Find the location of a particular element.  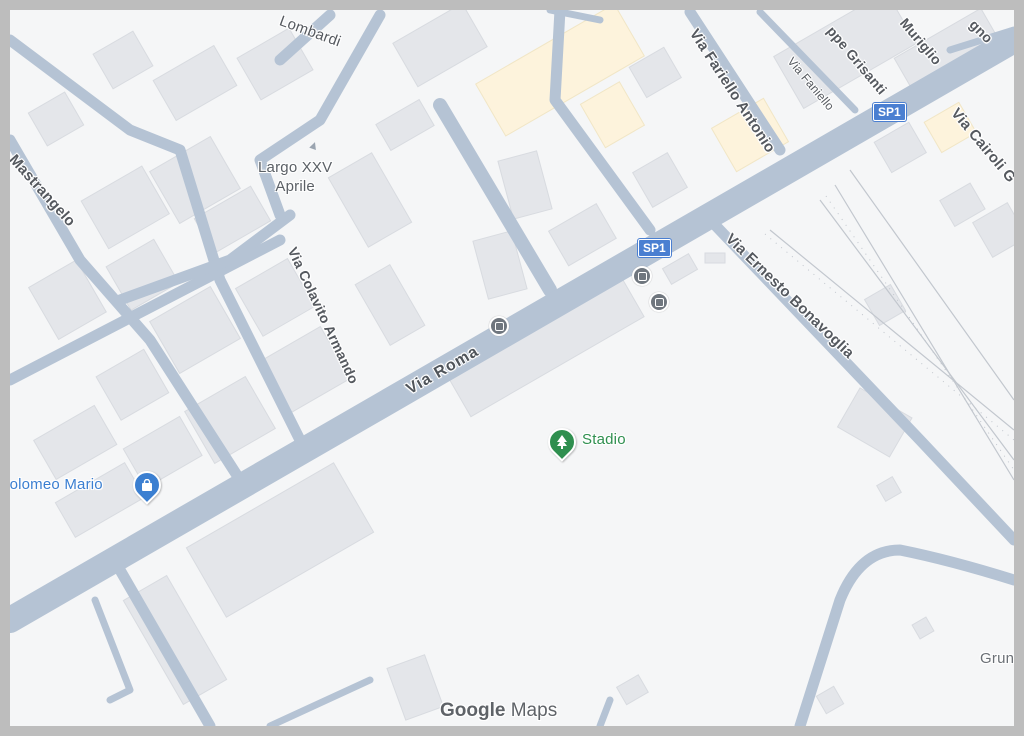

poi-label-stadio: Stadio is located at coordinates (604, 439).